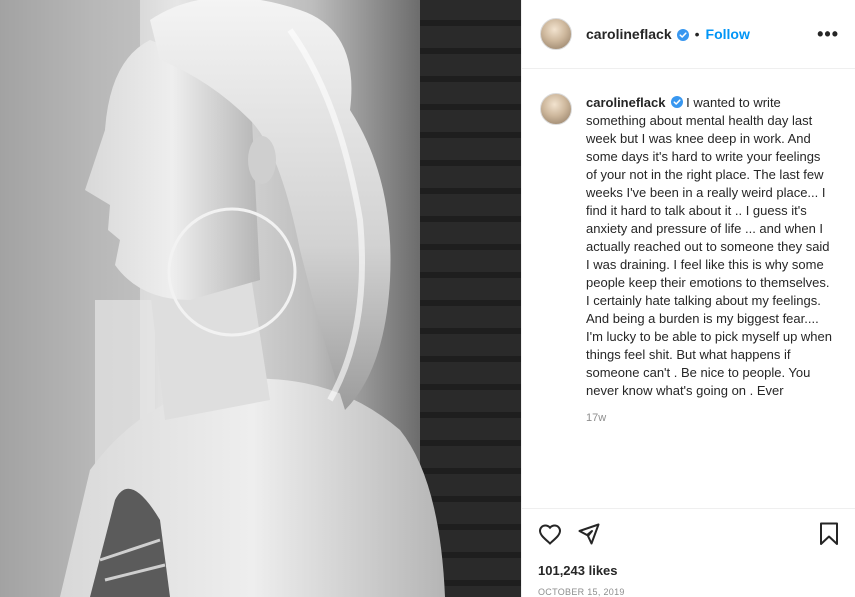 Image resolution: width=855 pixels, height=597 pixels. What do you see at coordinates (589, 534) in the screenshot?
I see `paper-plane-icon` at bounding box center [589, 534].